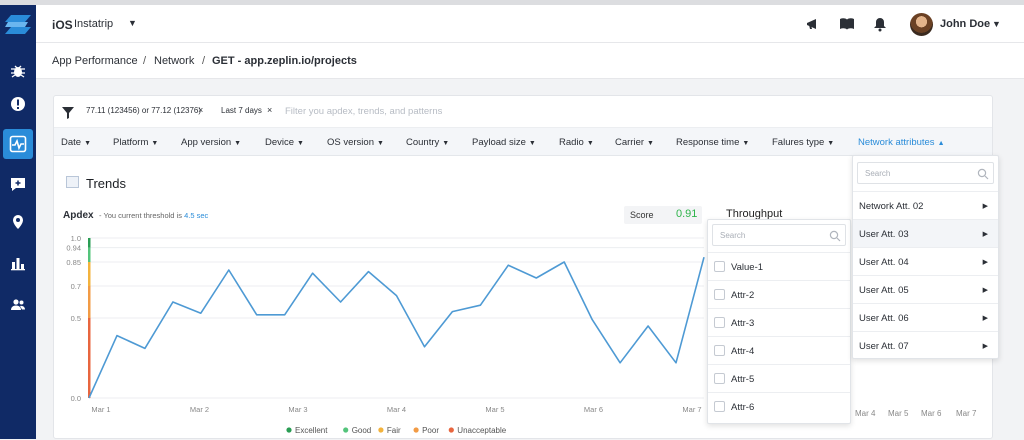  I want to click on dim-os-version: OS version ▼, so click(355, 142).